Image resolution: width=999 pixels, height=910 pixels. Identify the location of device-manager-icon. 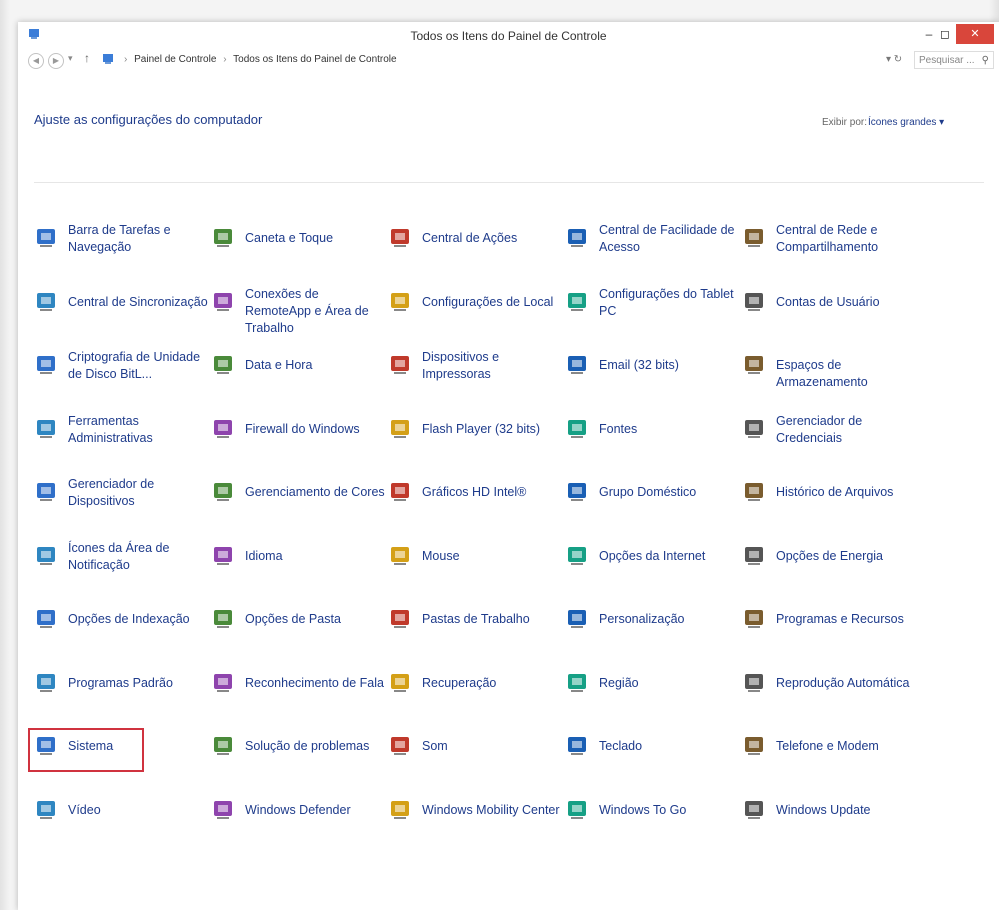
(46, 492).